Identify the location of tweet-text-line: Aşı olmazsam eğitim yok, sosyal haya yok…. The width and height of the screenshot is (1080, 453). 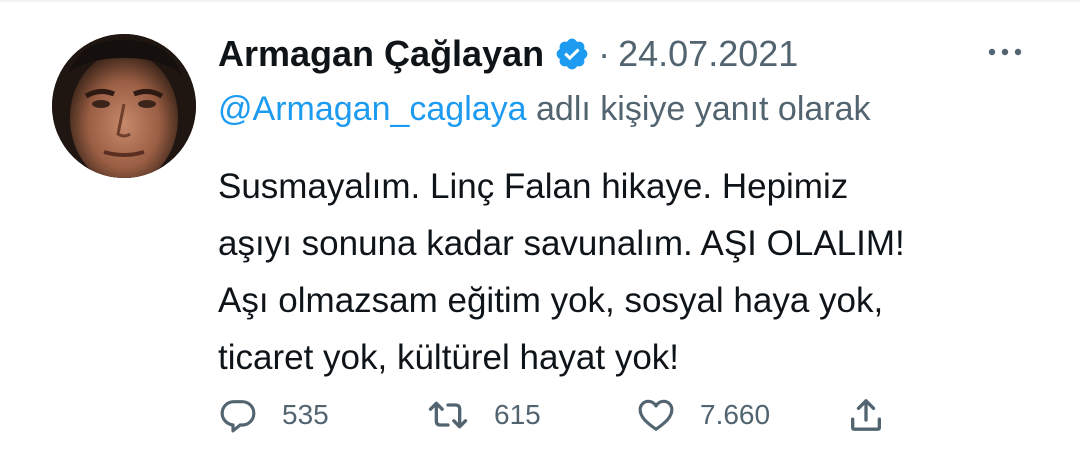
(551, 300).